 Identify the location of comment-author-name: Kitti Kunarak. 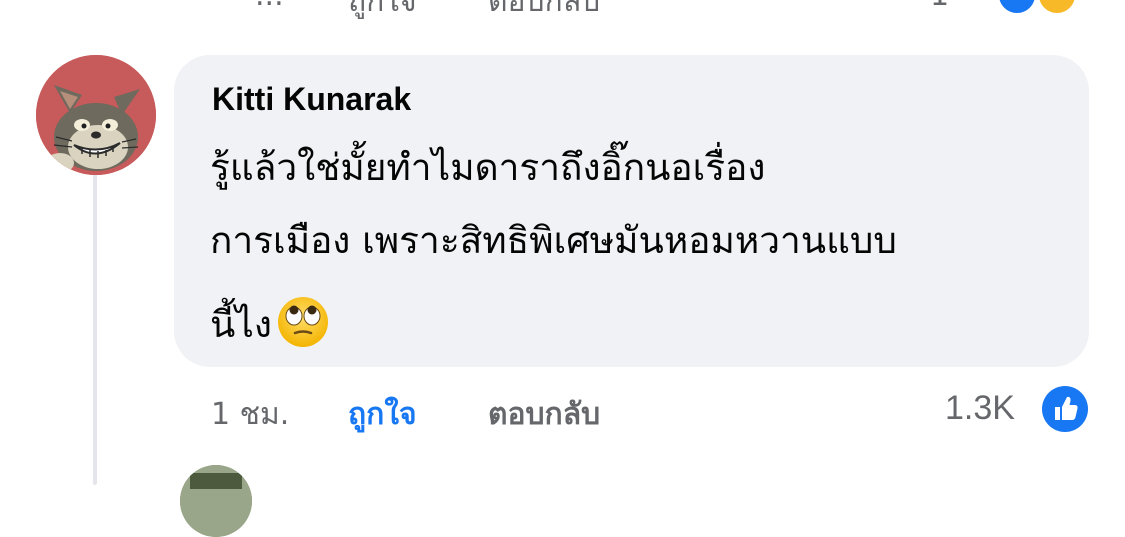
(311, 99).